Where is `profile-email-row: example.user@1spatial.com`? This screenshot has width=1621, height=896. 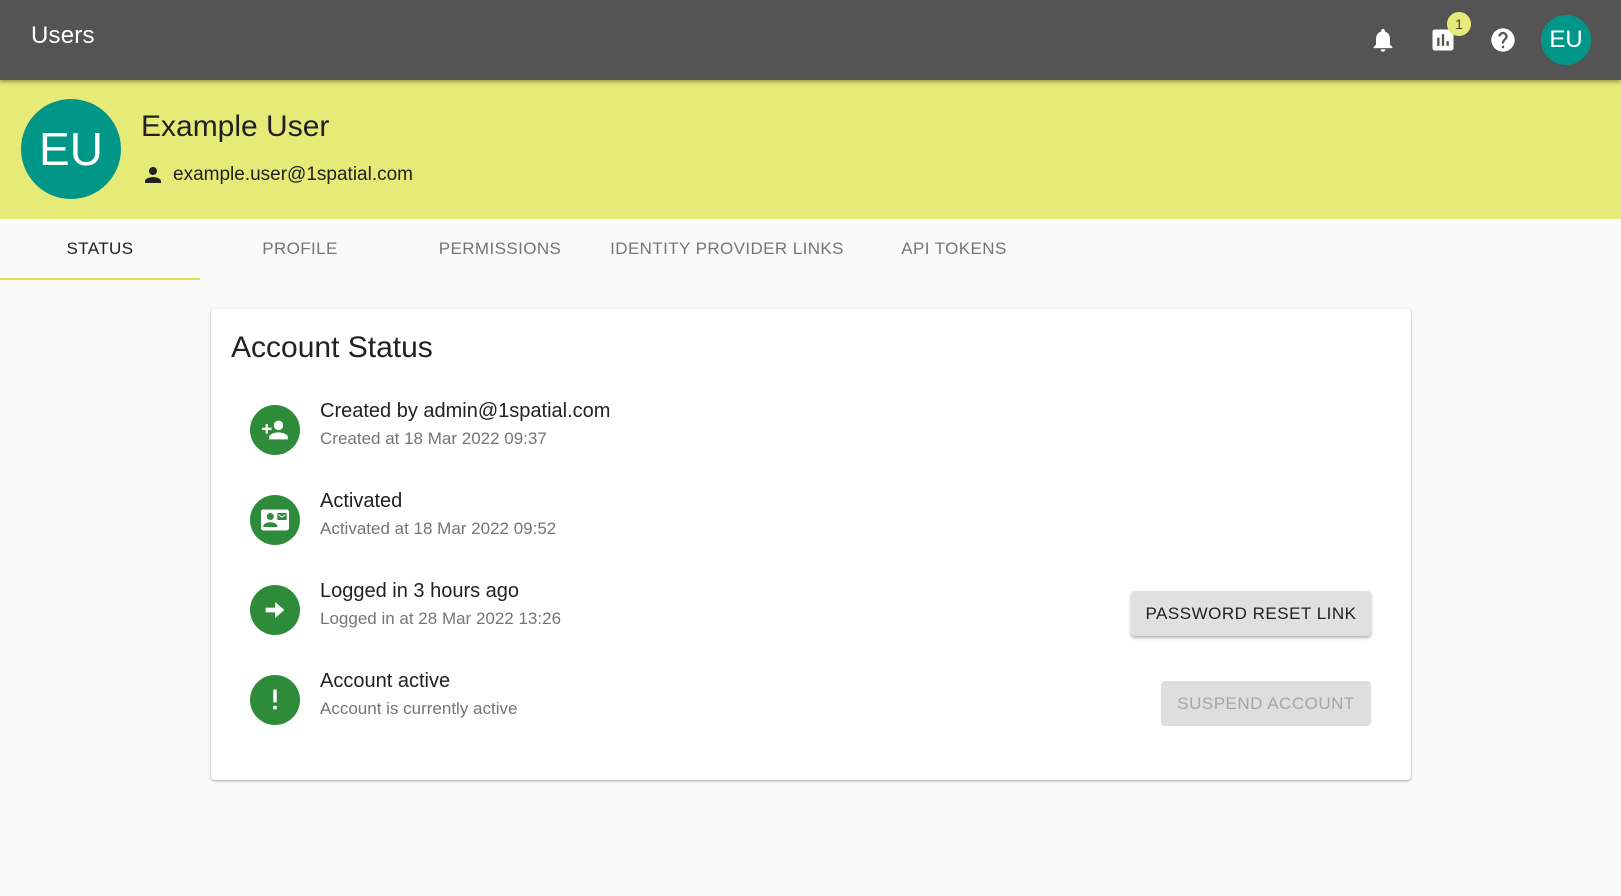 profile-email-row: example.user@1spatial.com is located at coordinates (277, 175).